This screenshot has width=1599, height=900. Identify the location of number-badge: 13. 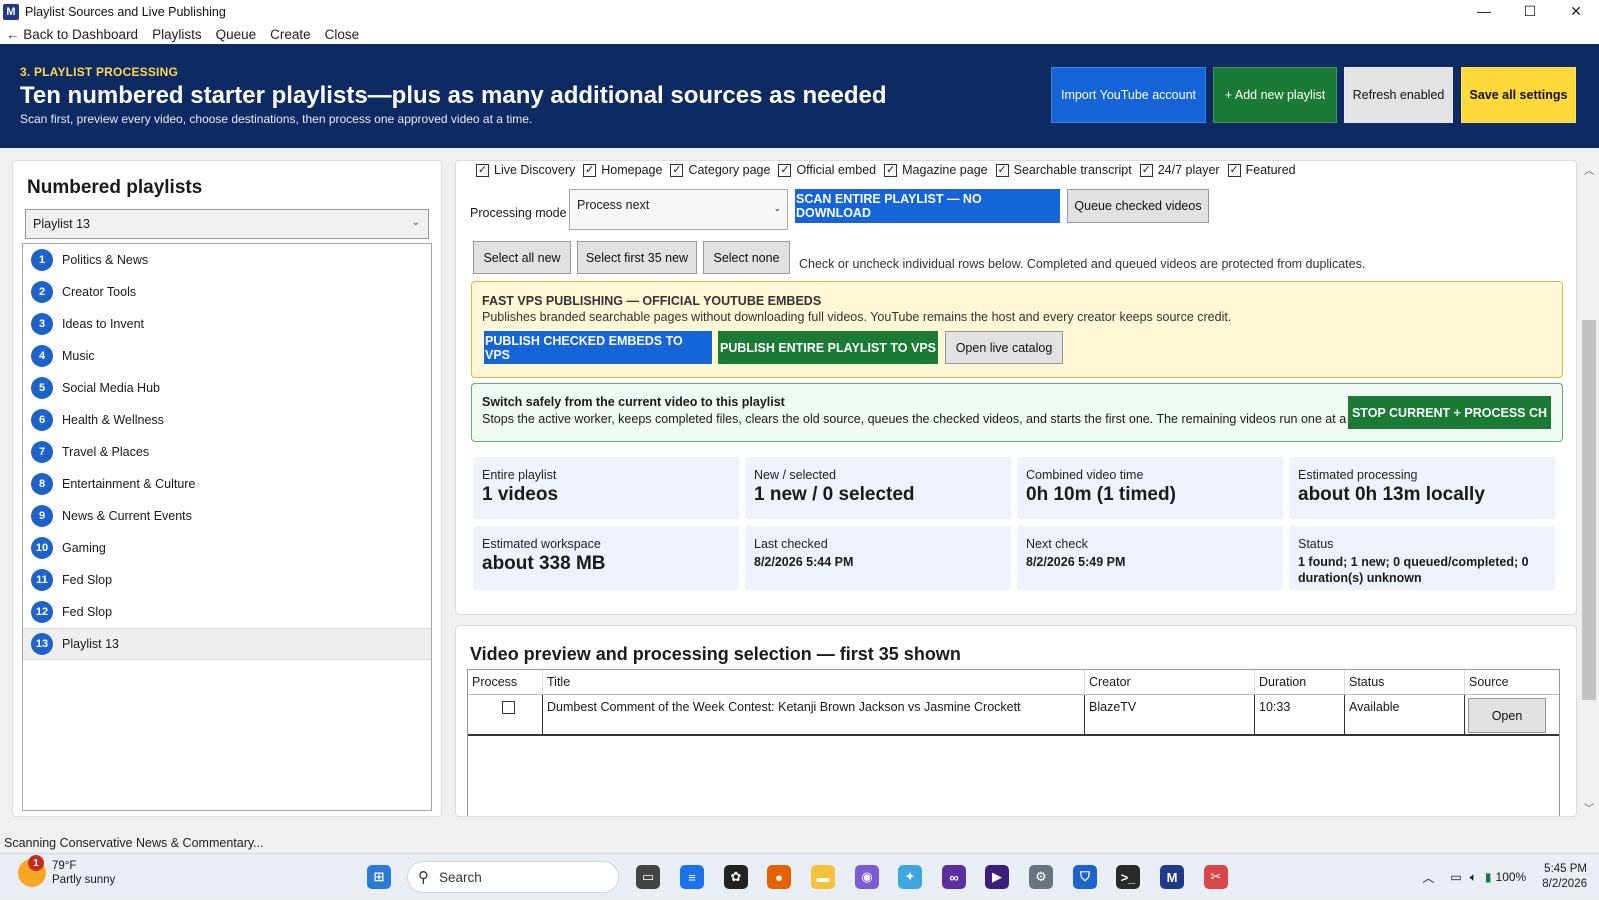
(42, 644).